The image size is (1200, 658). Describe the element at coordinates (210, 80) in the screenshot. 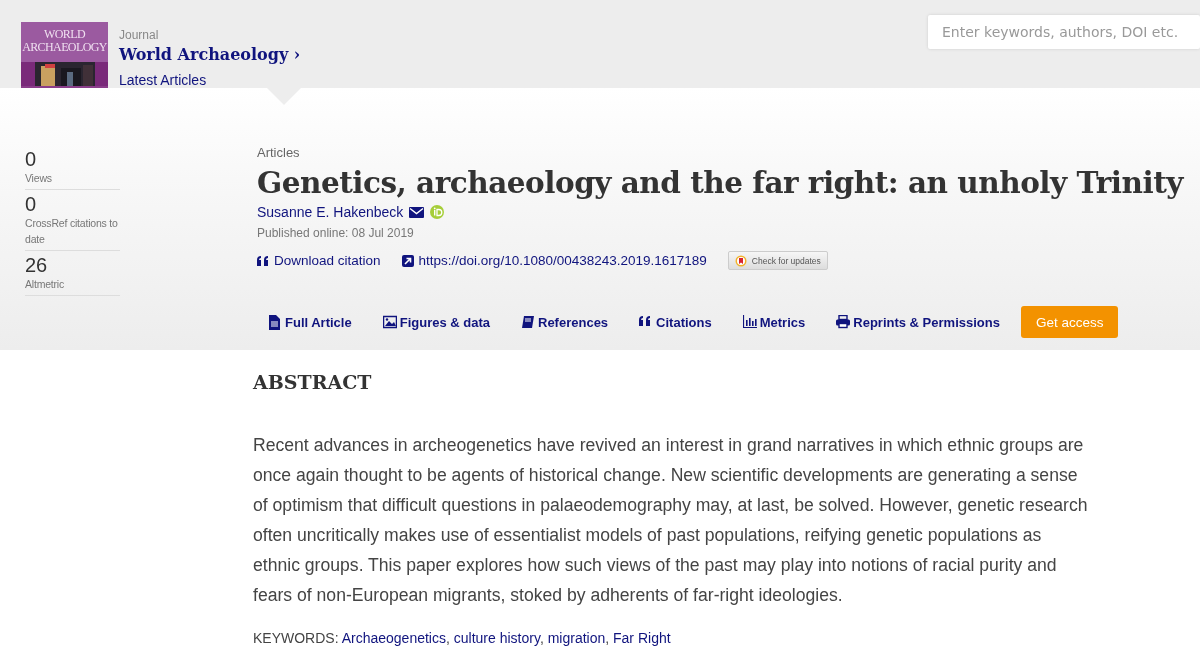

I see `latest-articles-link: Latest Articles` at that location.